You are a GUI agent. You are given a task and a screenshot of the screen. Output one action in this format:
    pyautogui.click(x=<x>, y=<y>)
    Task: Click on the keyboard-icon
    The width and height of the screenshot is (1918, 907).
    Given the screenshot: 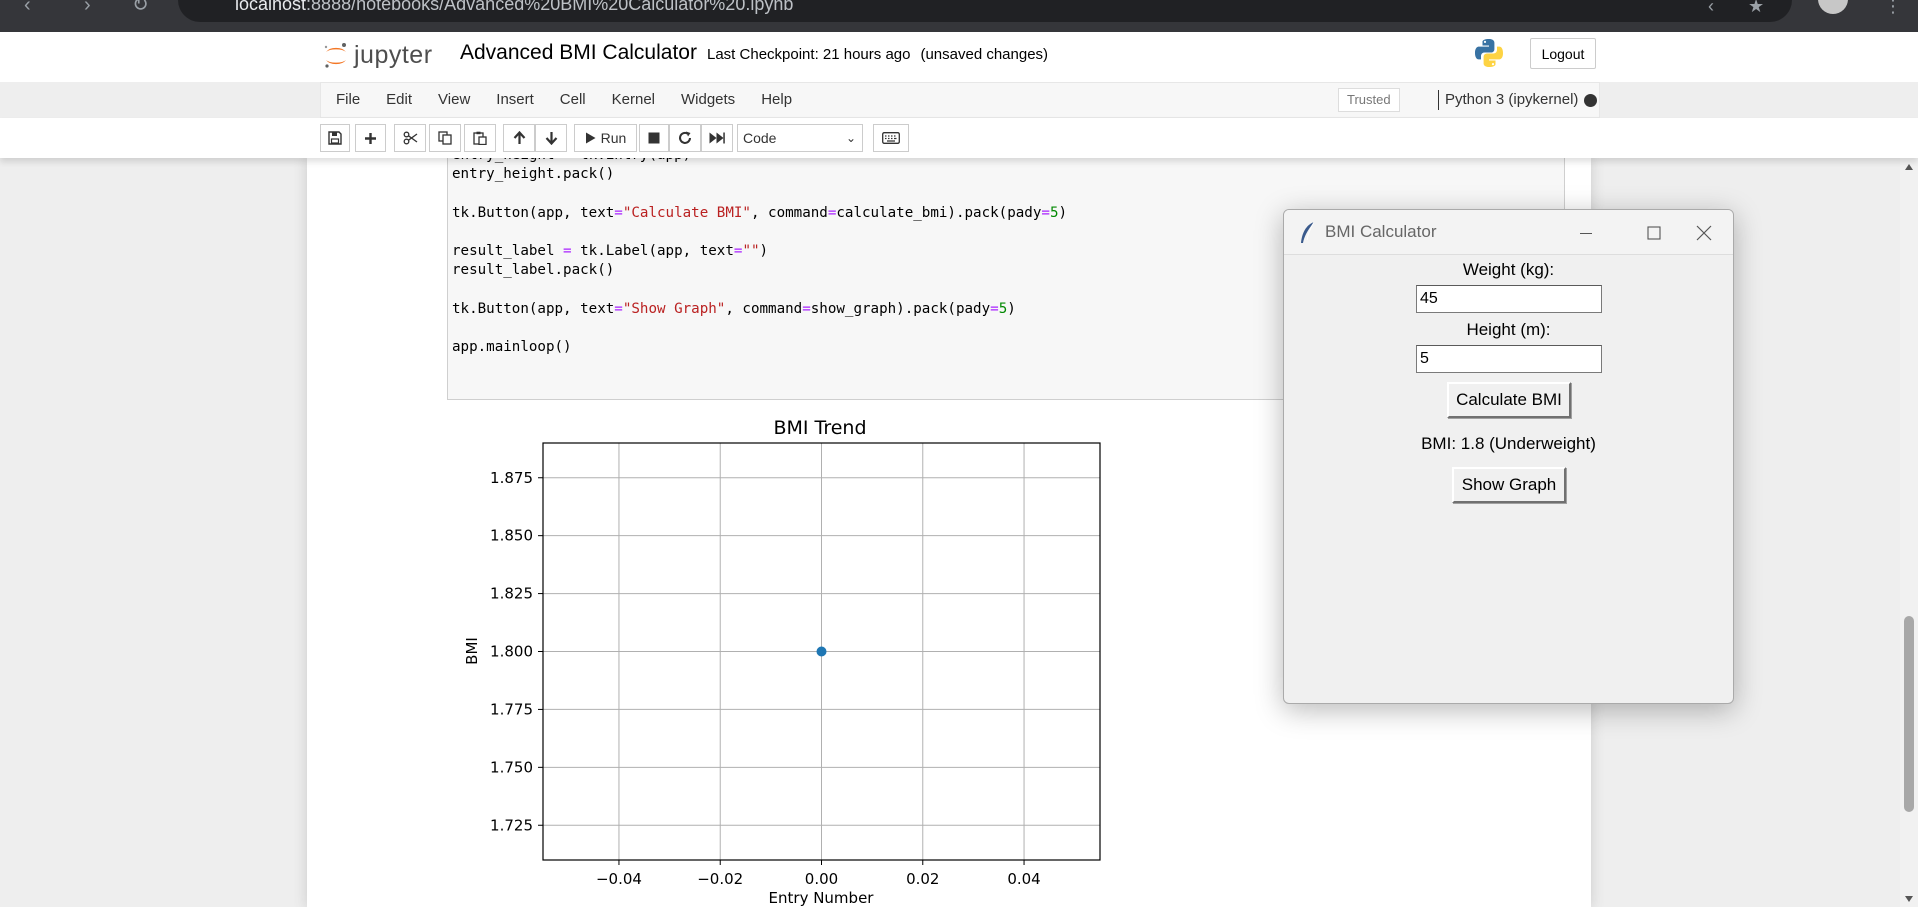 What is the action you would take?
    pyautogui.click(x=891, y=138)
    